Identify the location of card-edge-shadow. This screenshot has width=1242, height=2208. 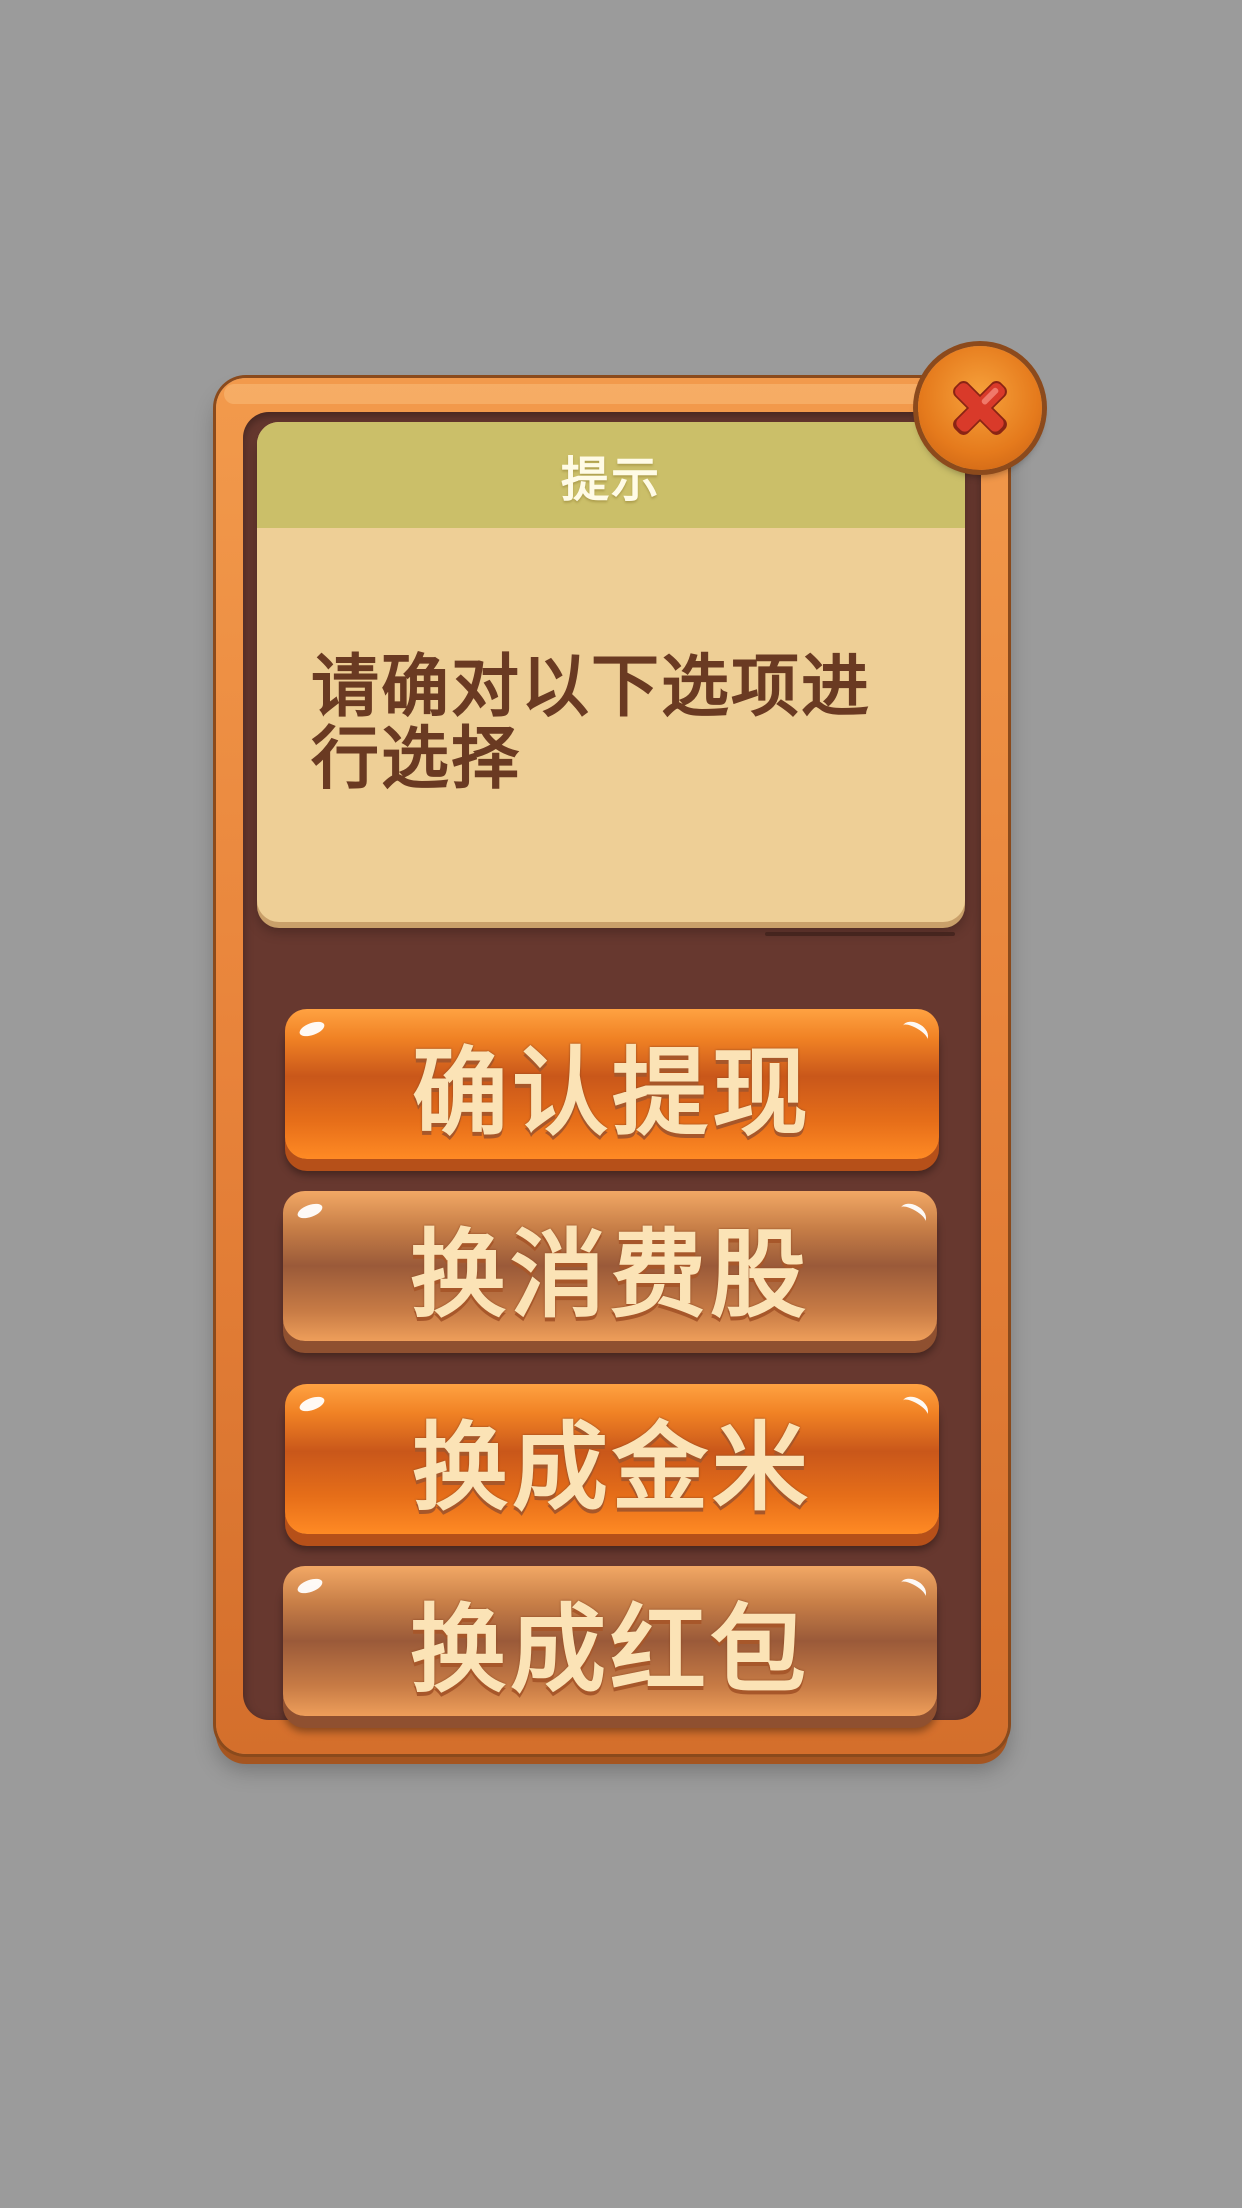
(860, 934).